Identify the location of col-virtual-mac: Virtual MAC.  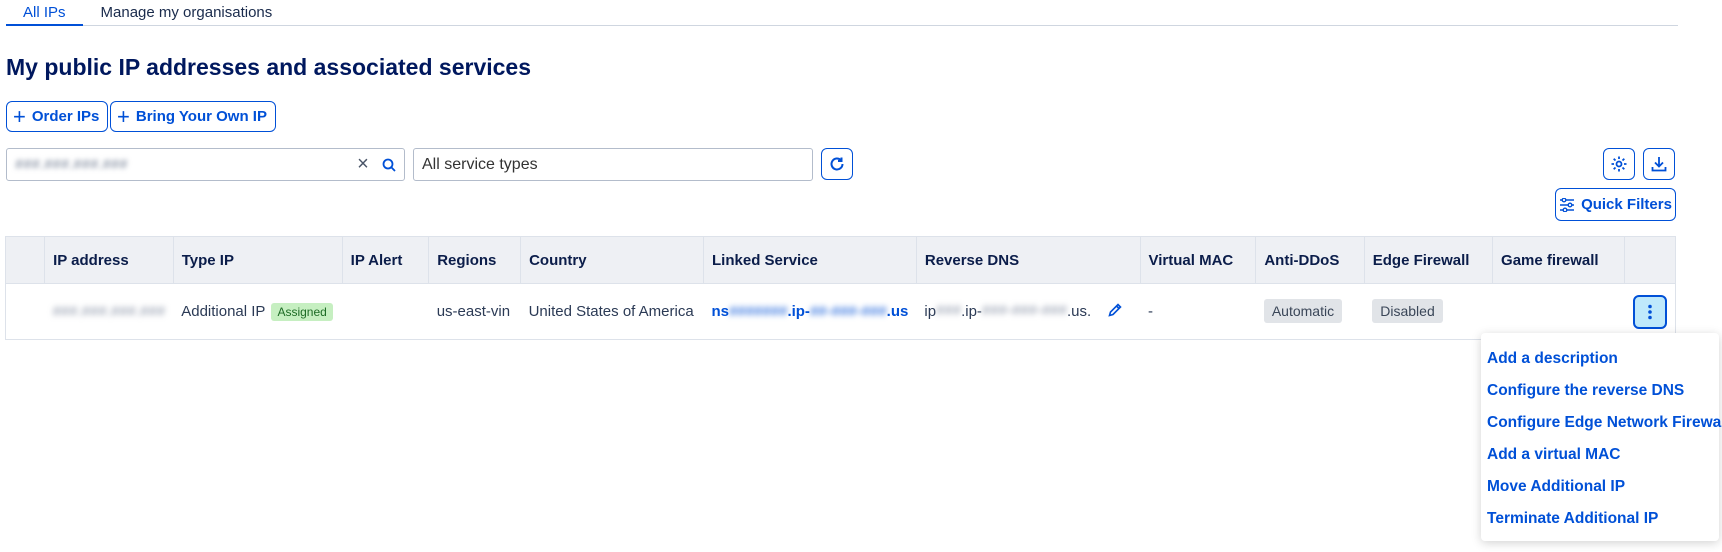
(1198, 260).